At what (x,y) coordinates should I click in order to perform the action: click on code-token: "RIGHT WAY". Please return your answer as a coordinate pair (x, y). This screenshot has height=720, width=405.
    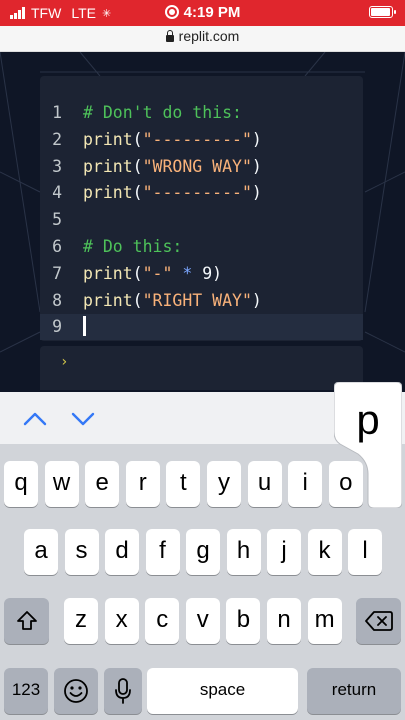
    Looking at the image, I should click on (197, 300).